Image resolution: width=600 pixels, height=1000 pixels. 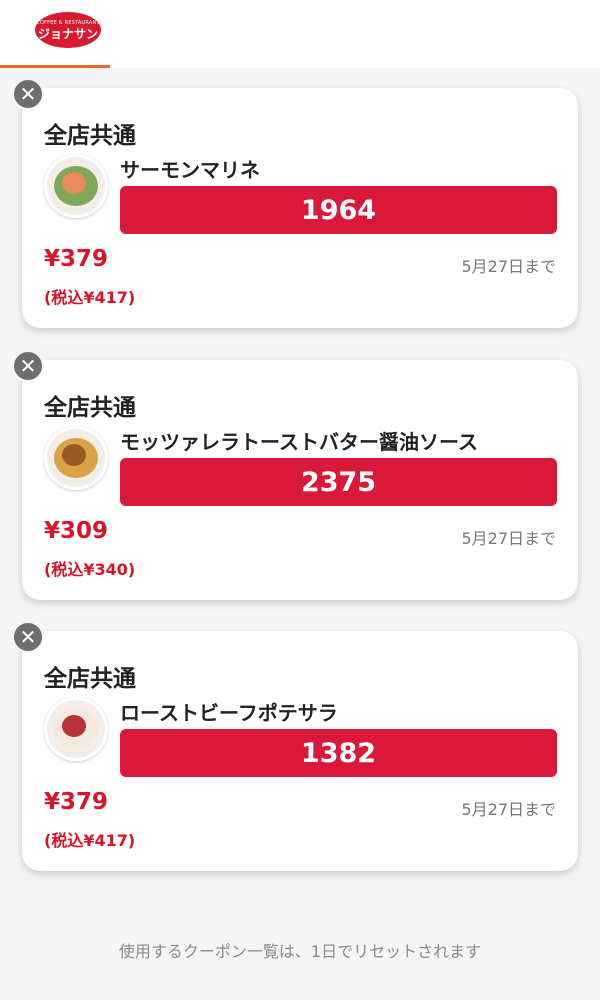 I want to click on logo-subtitle: COFFEE & RESTAURANT, so click(x=68, y=22).